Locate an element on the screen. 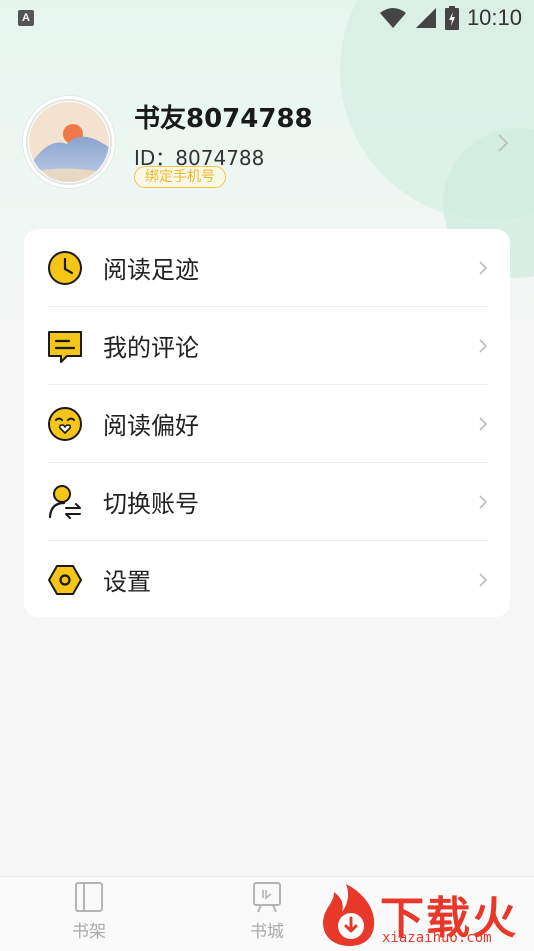  notification-icon: A is located at coordinates (26, 18).